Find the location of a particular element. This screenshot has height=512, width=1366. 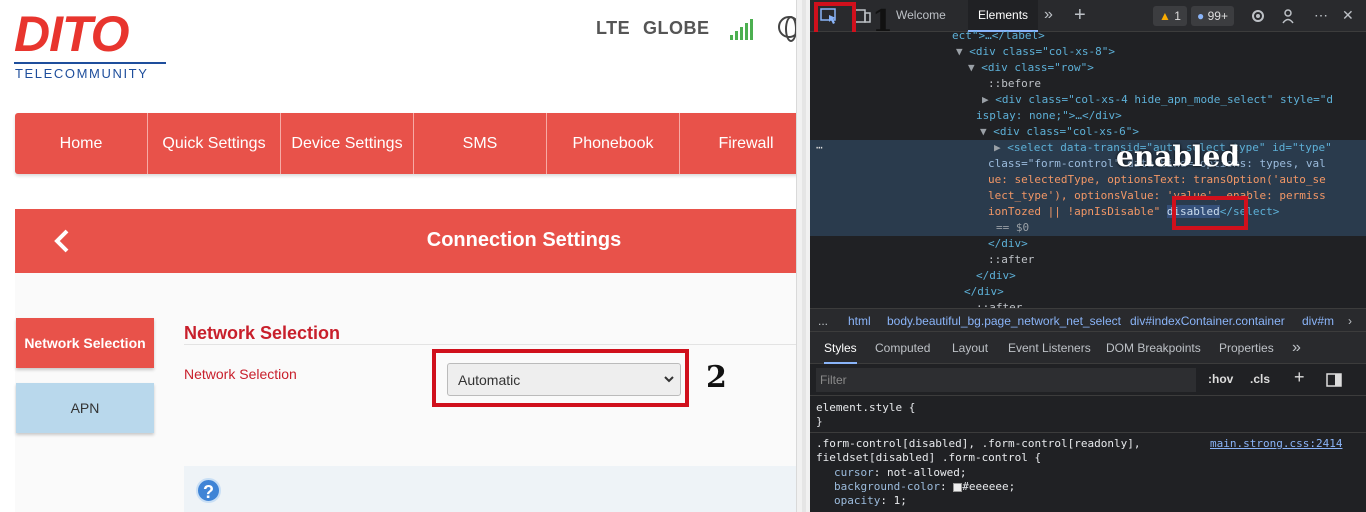

breadcrumb-div: div#m is located at coordinates (1318, 321).